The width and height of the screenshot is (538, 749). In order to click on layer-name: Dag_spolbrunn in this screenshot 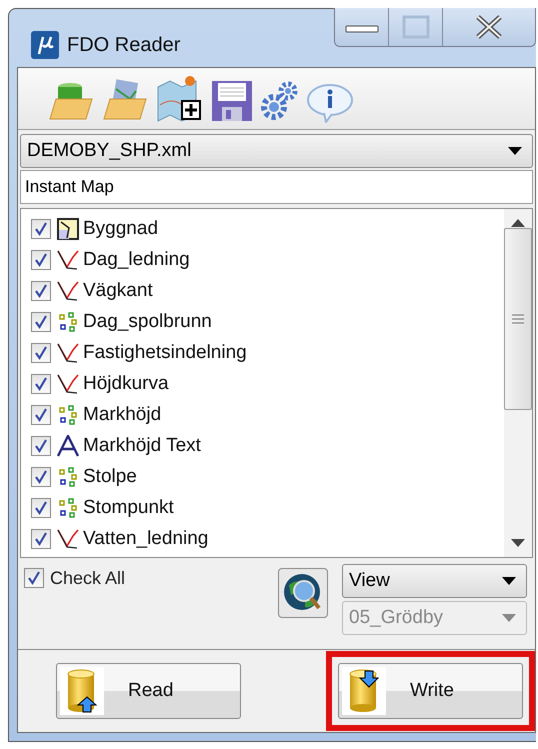, I will do `click(147, 321)`.